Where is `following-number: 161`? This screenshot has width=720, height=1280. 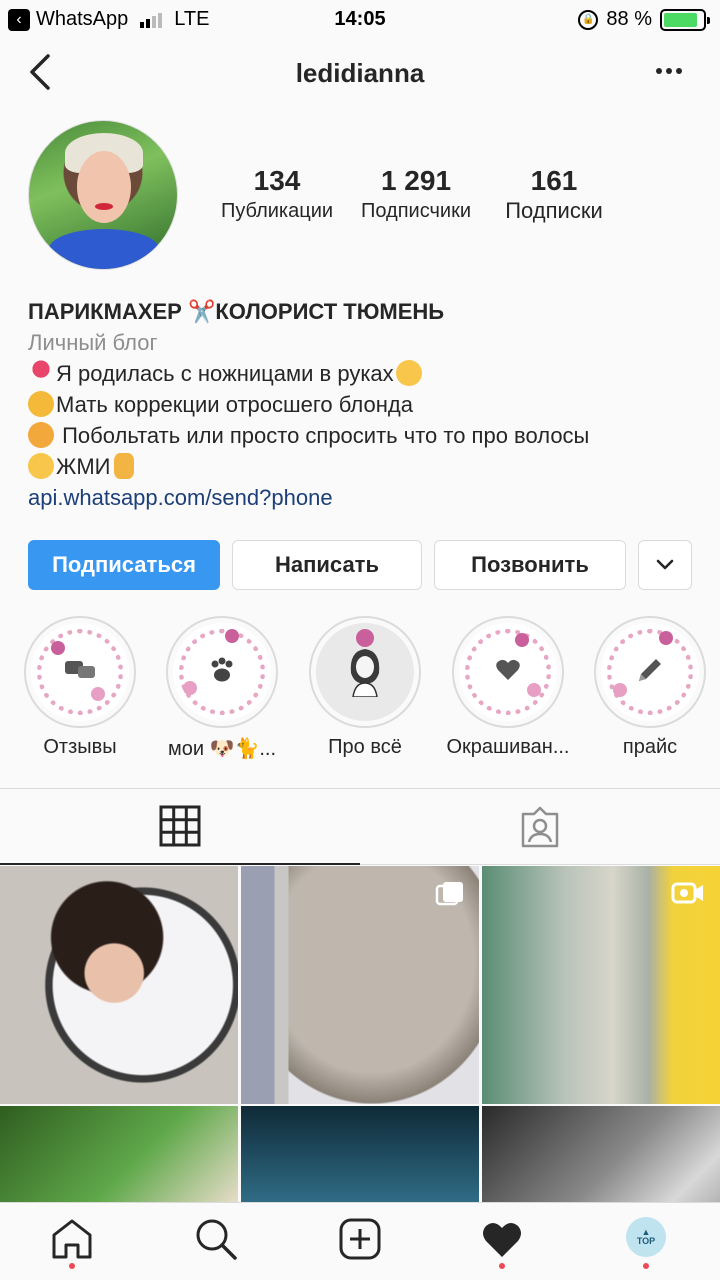 following-number: 161 is located at coordinates (554, 180).